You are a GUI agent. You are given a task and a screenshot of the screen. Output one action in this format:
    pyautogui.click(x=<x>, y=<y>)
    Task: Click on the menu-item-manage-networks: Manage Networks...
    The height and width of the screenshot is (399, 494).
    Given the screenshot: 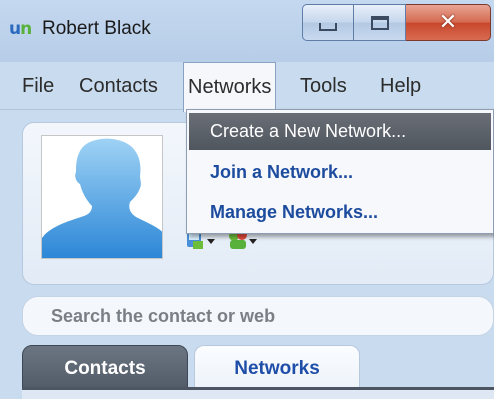 What is the action you would take?
    pyautogui.click(x=340, y=212)
    